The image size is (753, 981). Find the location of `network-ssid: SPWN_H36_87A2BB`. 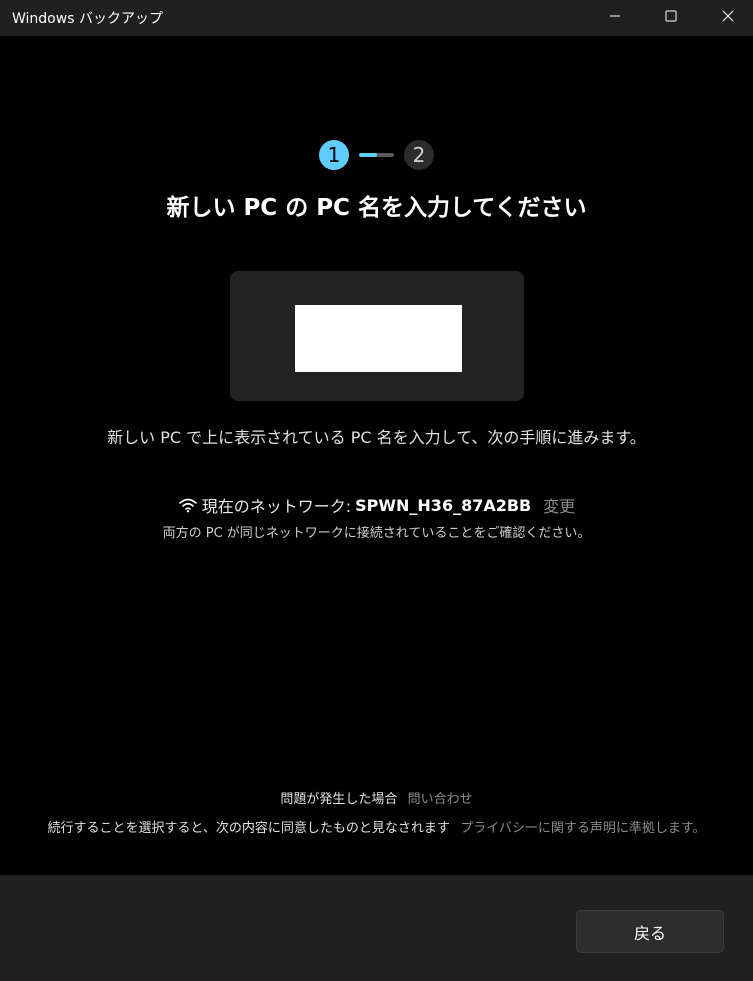

network-ssid: SPWN_H36_87A2BB is located at coordinates (443, 505).